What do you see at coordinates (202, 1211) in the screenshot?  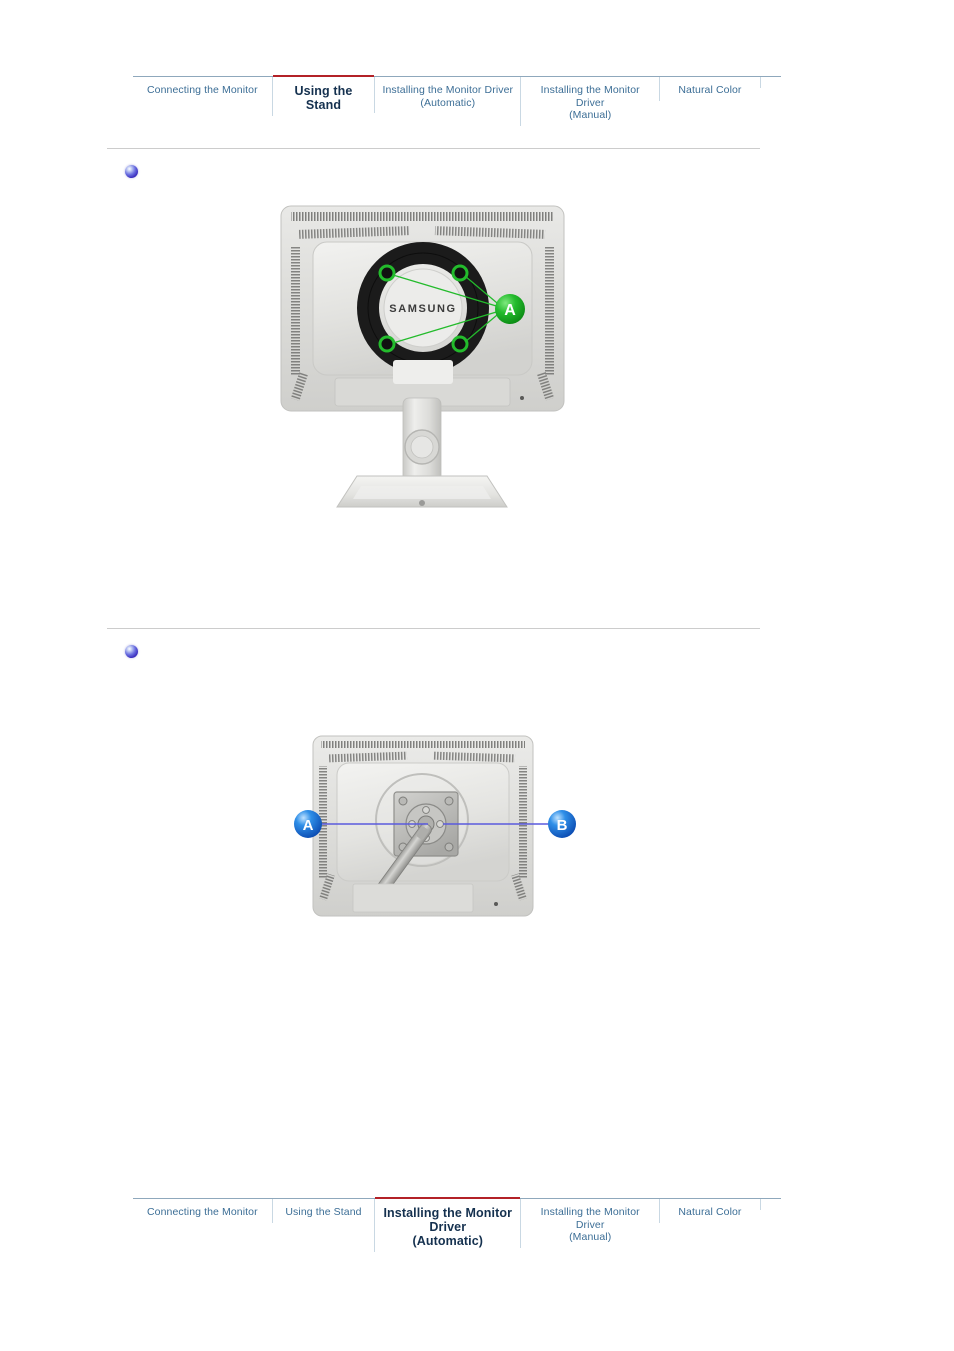 I see `nav-tab-connecting-the-monitor-bottom: Connecting the Monitor` at bounding box center [202, 1211].